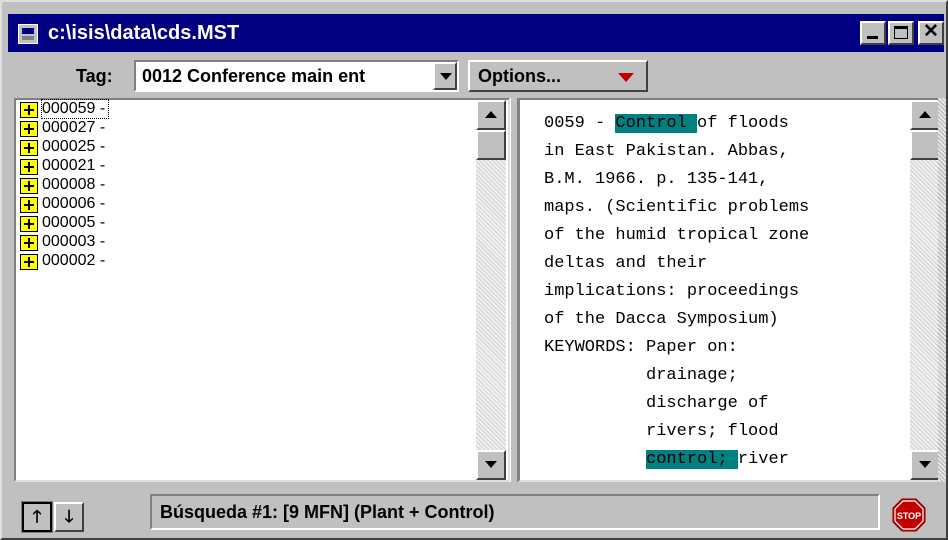  I want to click on record-line: KEYWORDS: Paper on:, so click(724, 348).